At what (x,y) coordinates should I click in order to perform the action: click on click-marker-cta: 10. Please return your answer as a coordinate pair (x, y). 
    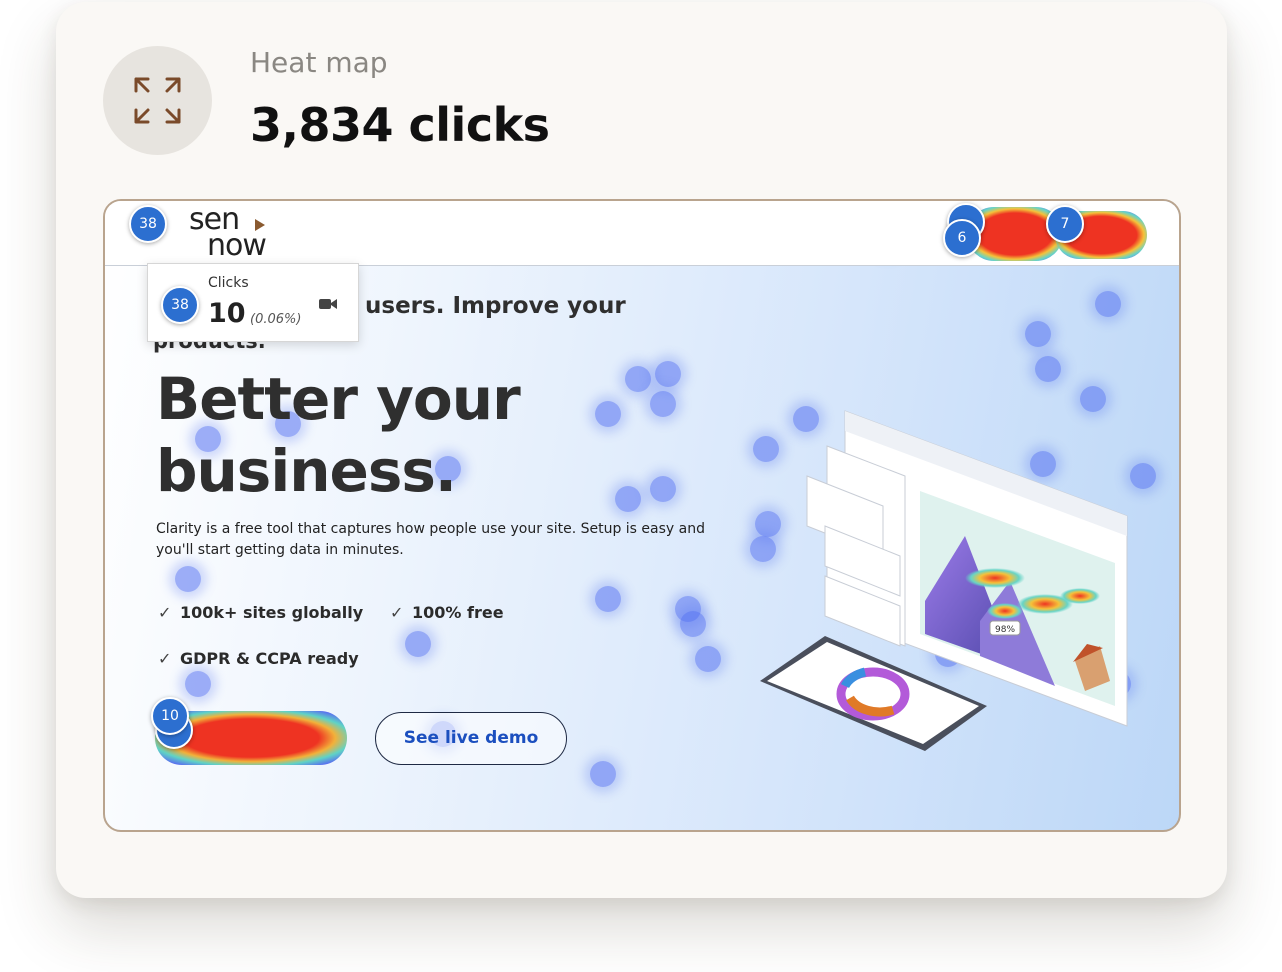
    Looking at the image, I should click on (170, 716).